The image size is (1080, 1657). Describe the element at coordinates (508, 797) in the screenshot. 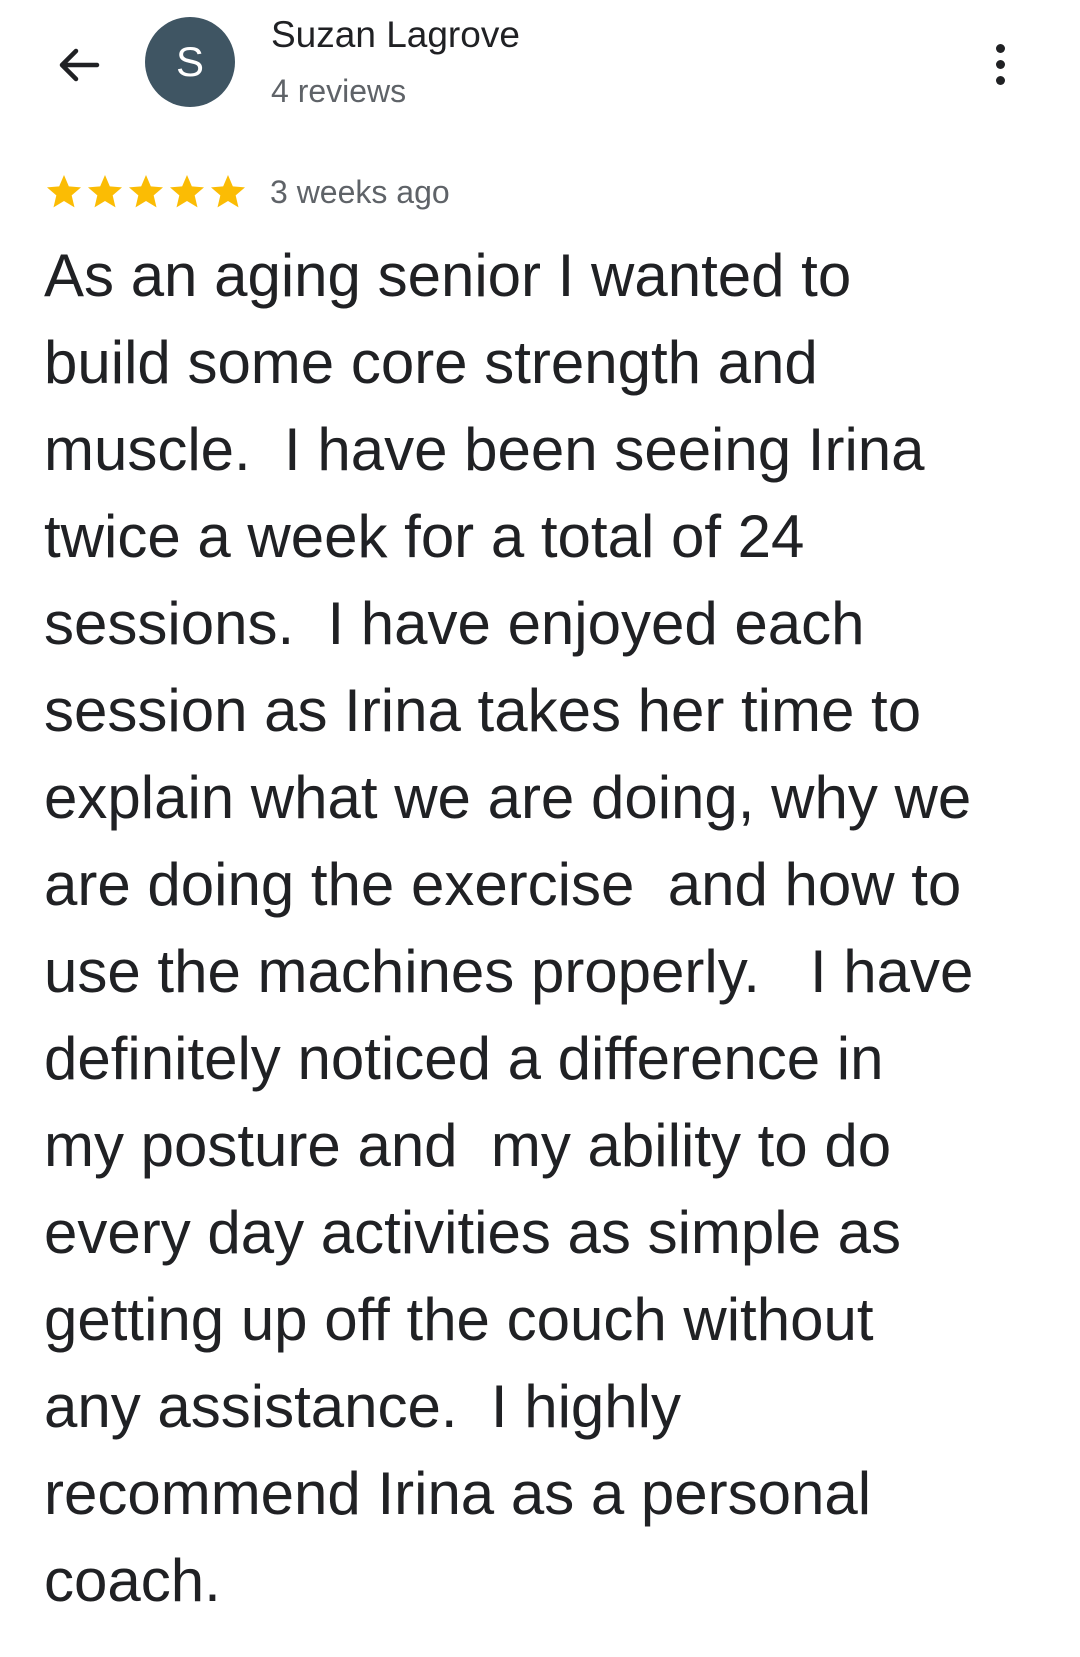

I see `review-text-line: explain what we are doing, why we` at that location.